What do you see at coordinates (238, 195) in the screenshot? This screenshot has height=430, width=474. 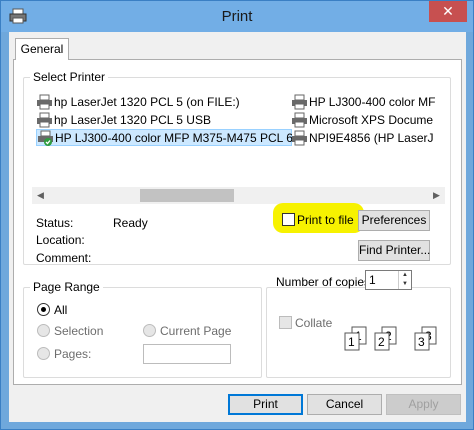 I see `printer-list-scrollbar: ◀ ▶` at bounding box center [238, 195].